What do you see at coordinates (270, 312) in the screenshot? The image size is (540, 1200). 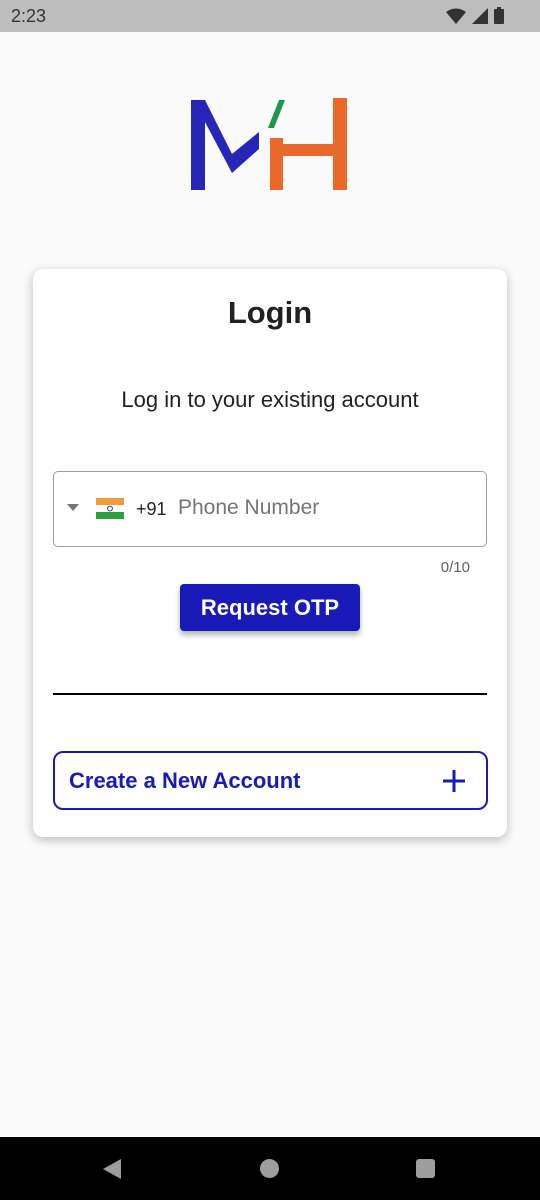 I see `card-title: Login` at bounding box center [270, 312].